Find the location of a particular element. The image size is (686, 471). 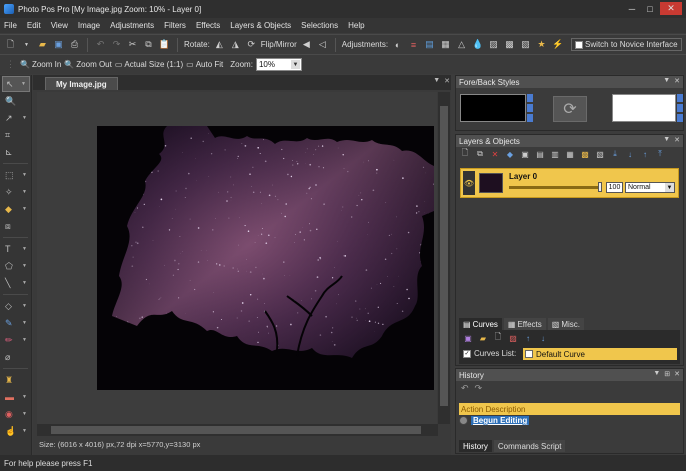

move-layer-top-icon: ⤒ is located at coordinates (660, 154).